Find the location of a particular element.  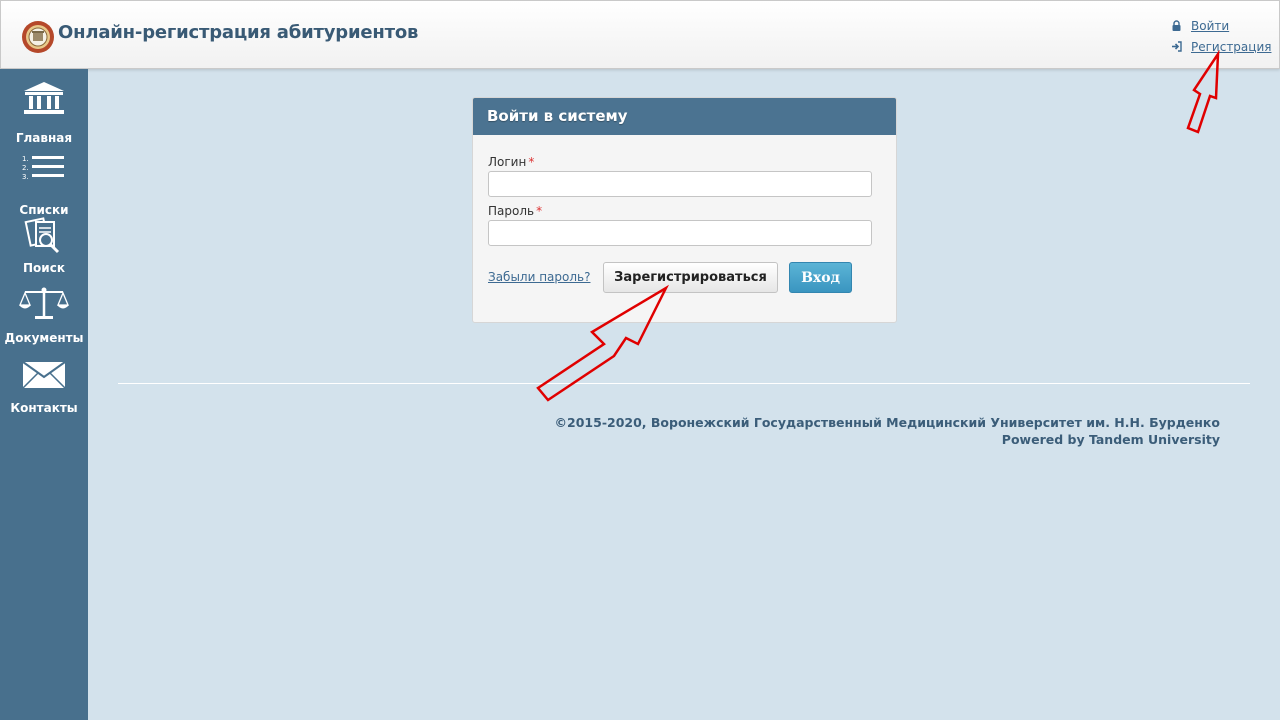

university-logo-icon is located at coordinates (38, 37).